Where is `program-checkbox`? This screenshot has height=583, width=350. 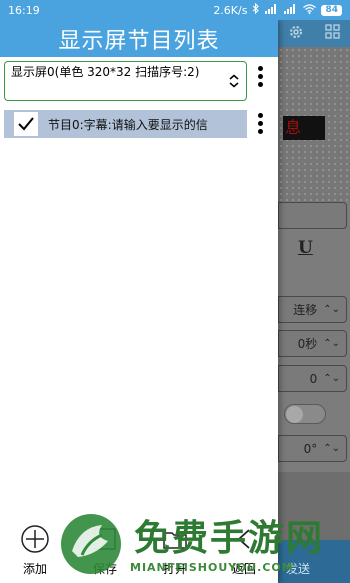
program-checkbox is located at coordinates (26, 124).